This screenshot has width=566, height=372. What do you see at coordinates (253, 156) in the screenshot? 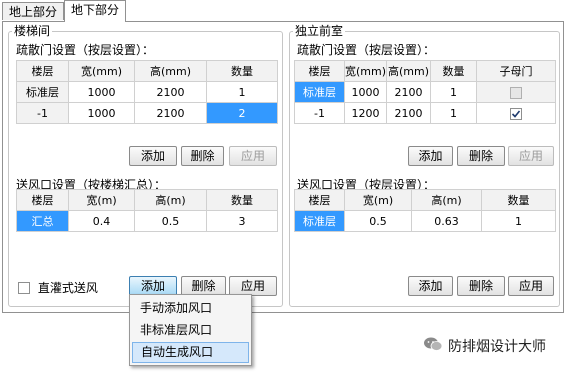
I see `stair-door-apply-button: 应用` at bounding box center [253, 156].